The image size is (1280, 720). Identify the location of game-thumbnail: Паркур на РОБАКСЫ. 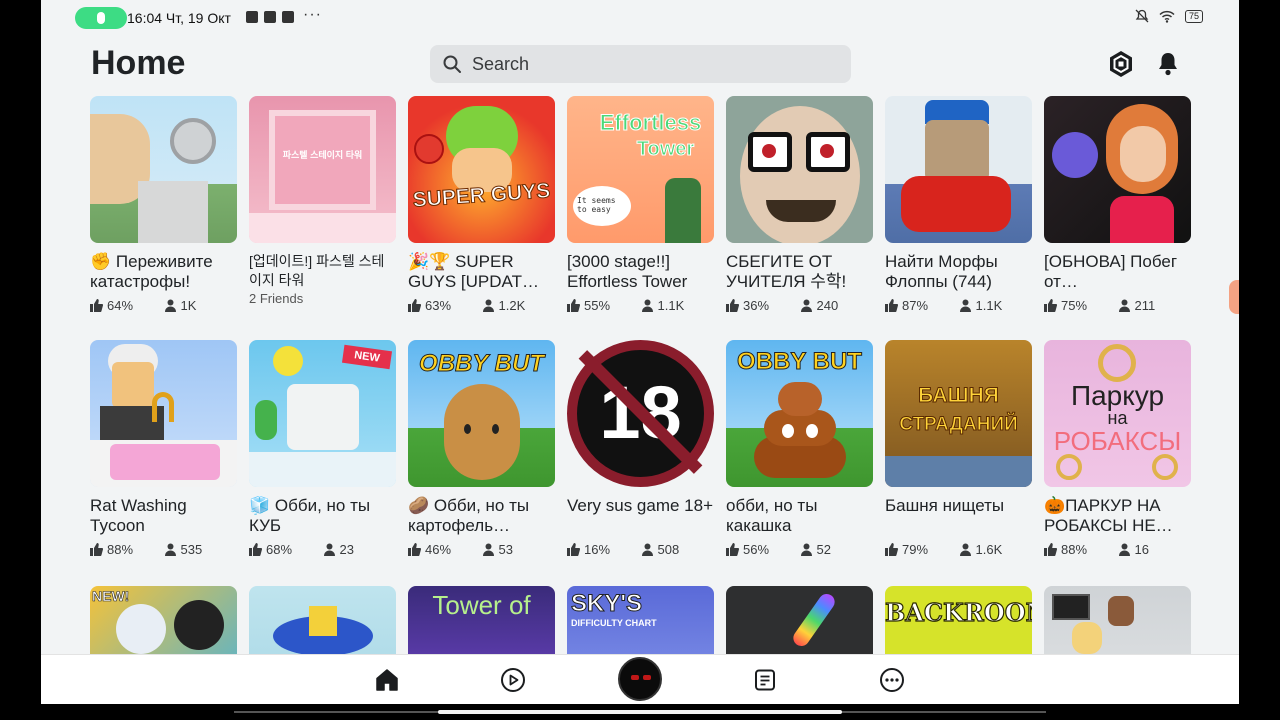
(1117, 413).